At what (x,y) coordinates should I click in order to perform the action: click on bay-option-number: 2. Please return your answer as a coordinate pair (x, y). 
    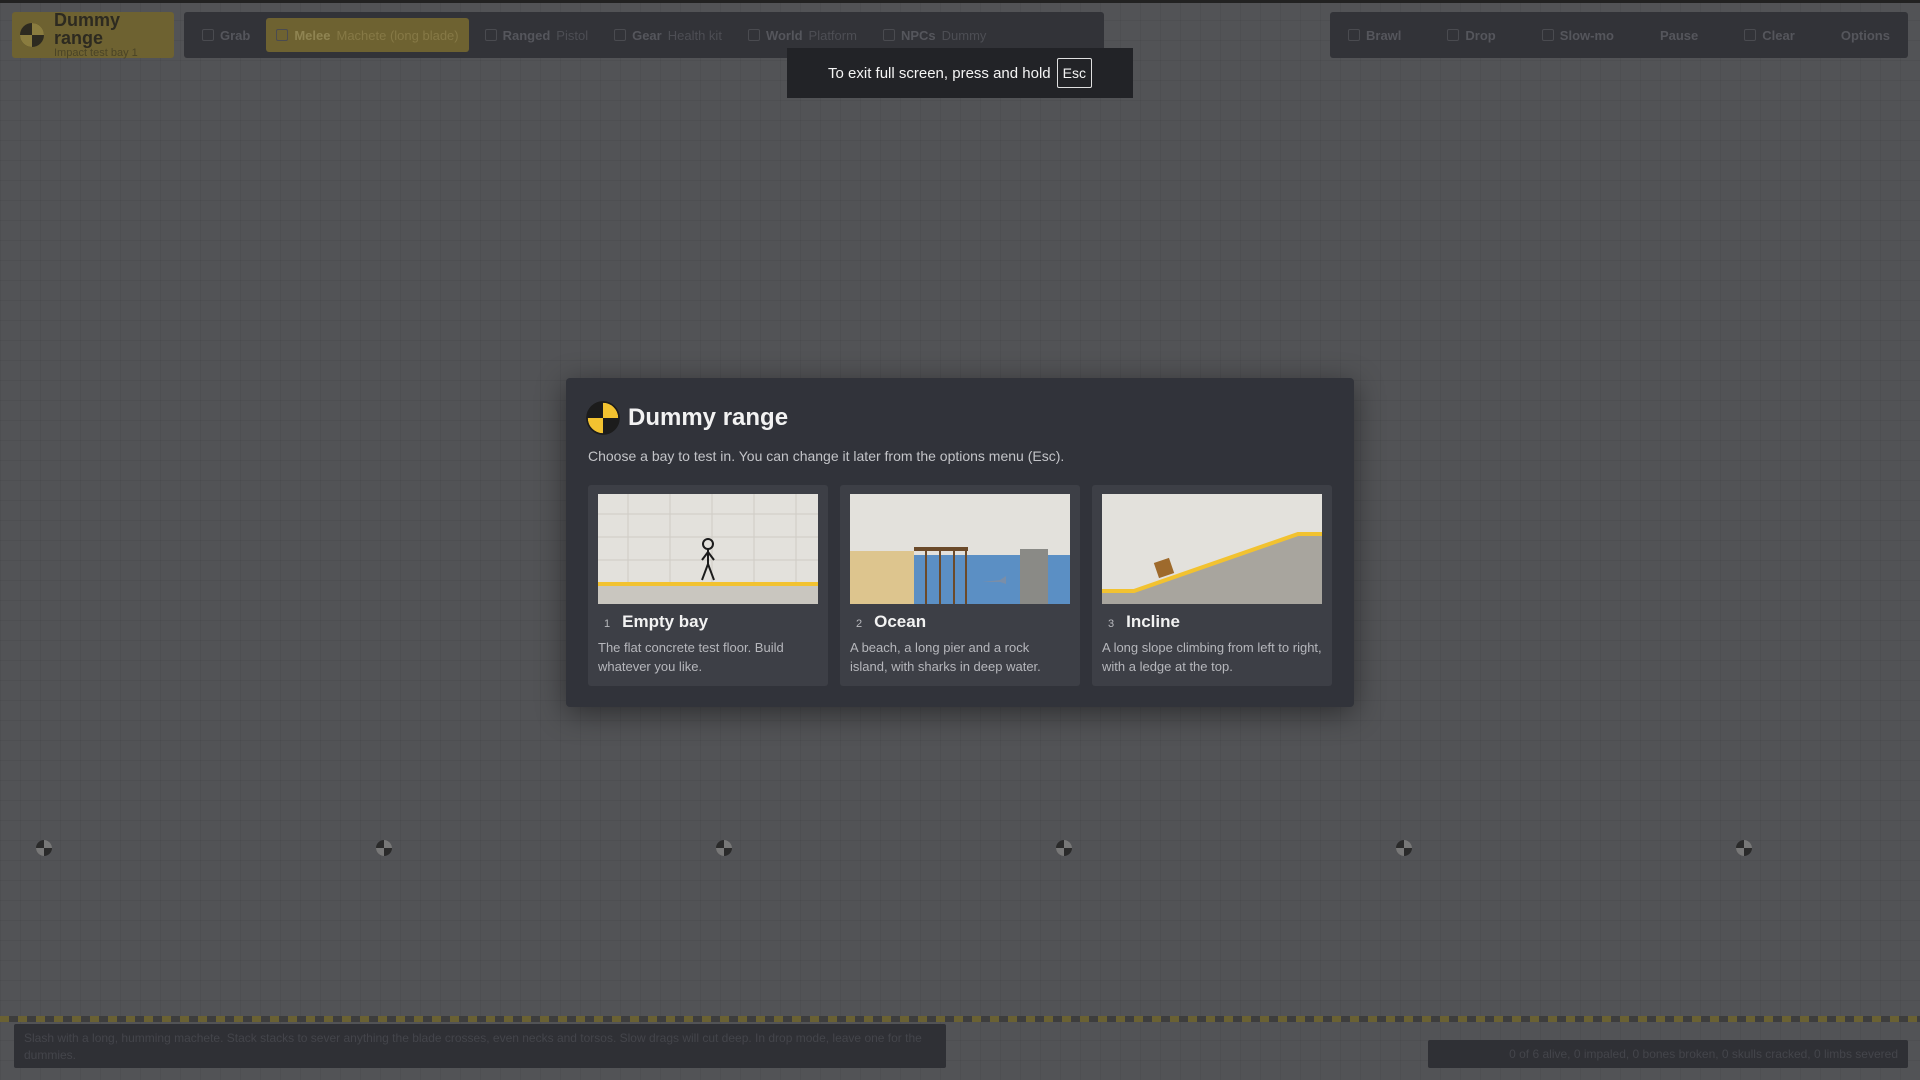
    Looking at the image, I should click on (859, 624).